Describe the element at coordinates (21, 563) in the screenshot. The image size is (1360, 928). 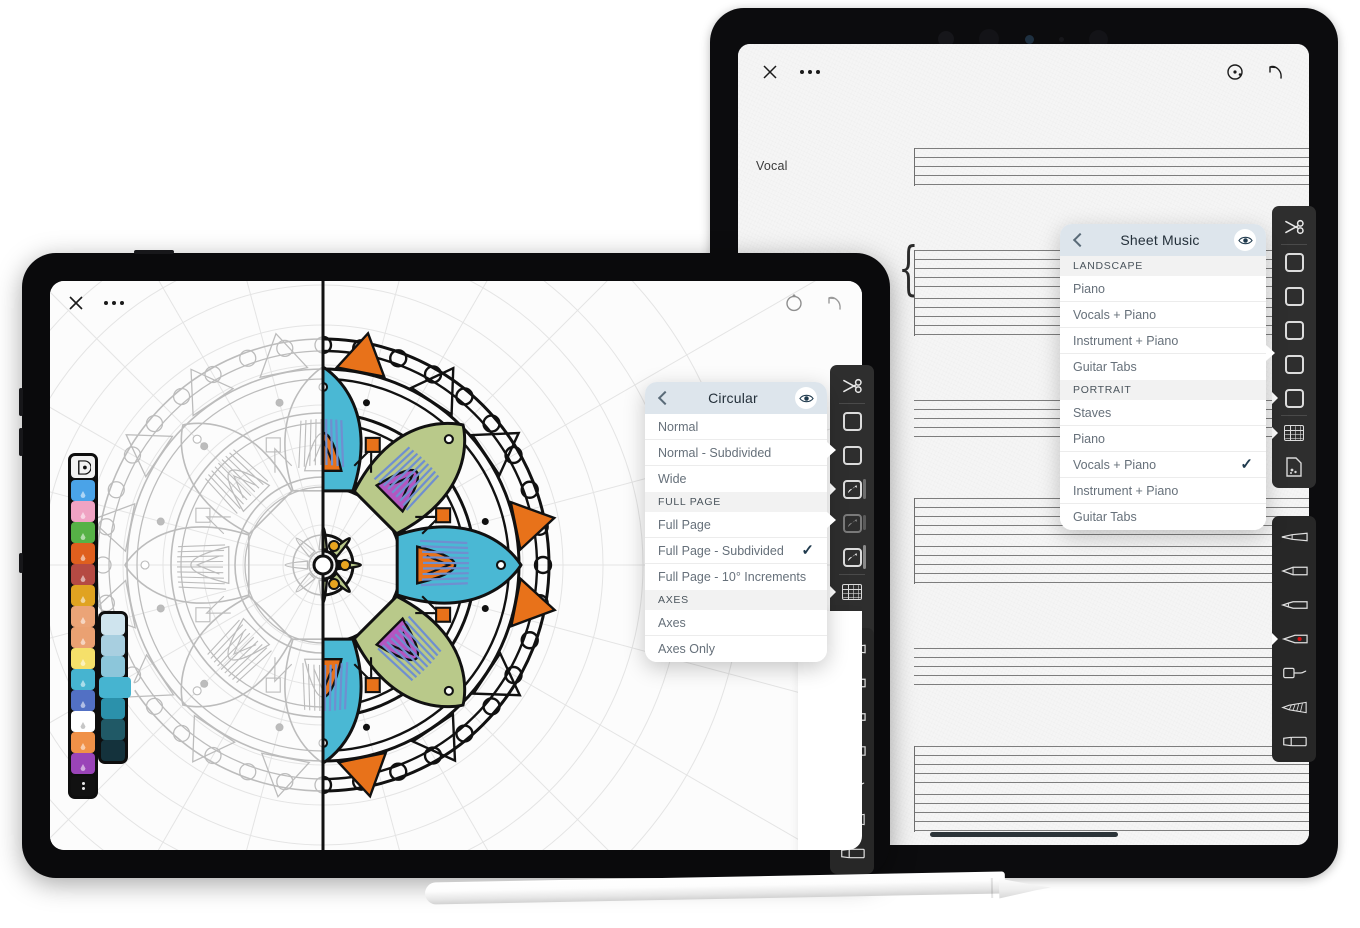
I see `power-button` at that location.